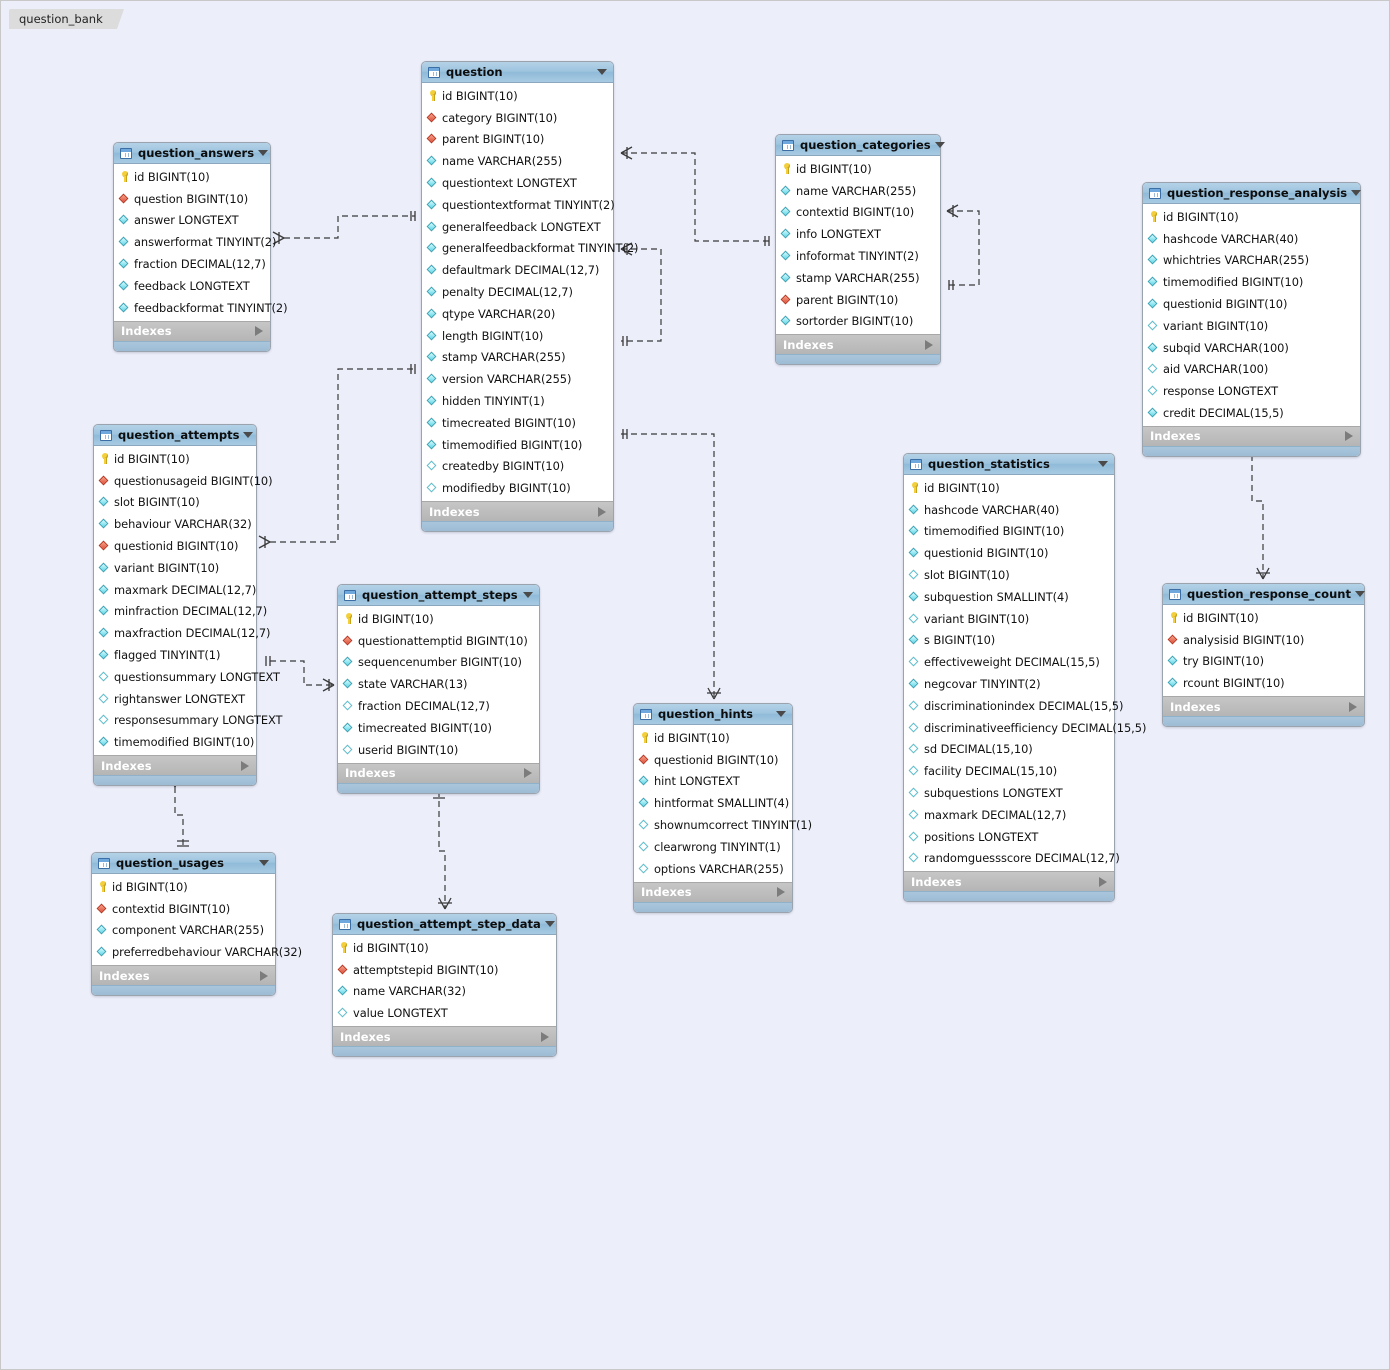  I want to click on column-row: options VARCHAR(255), so click(713, 869).